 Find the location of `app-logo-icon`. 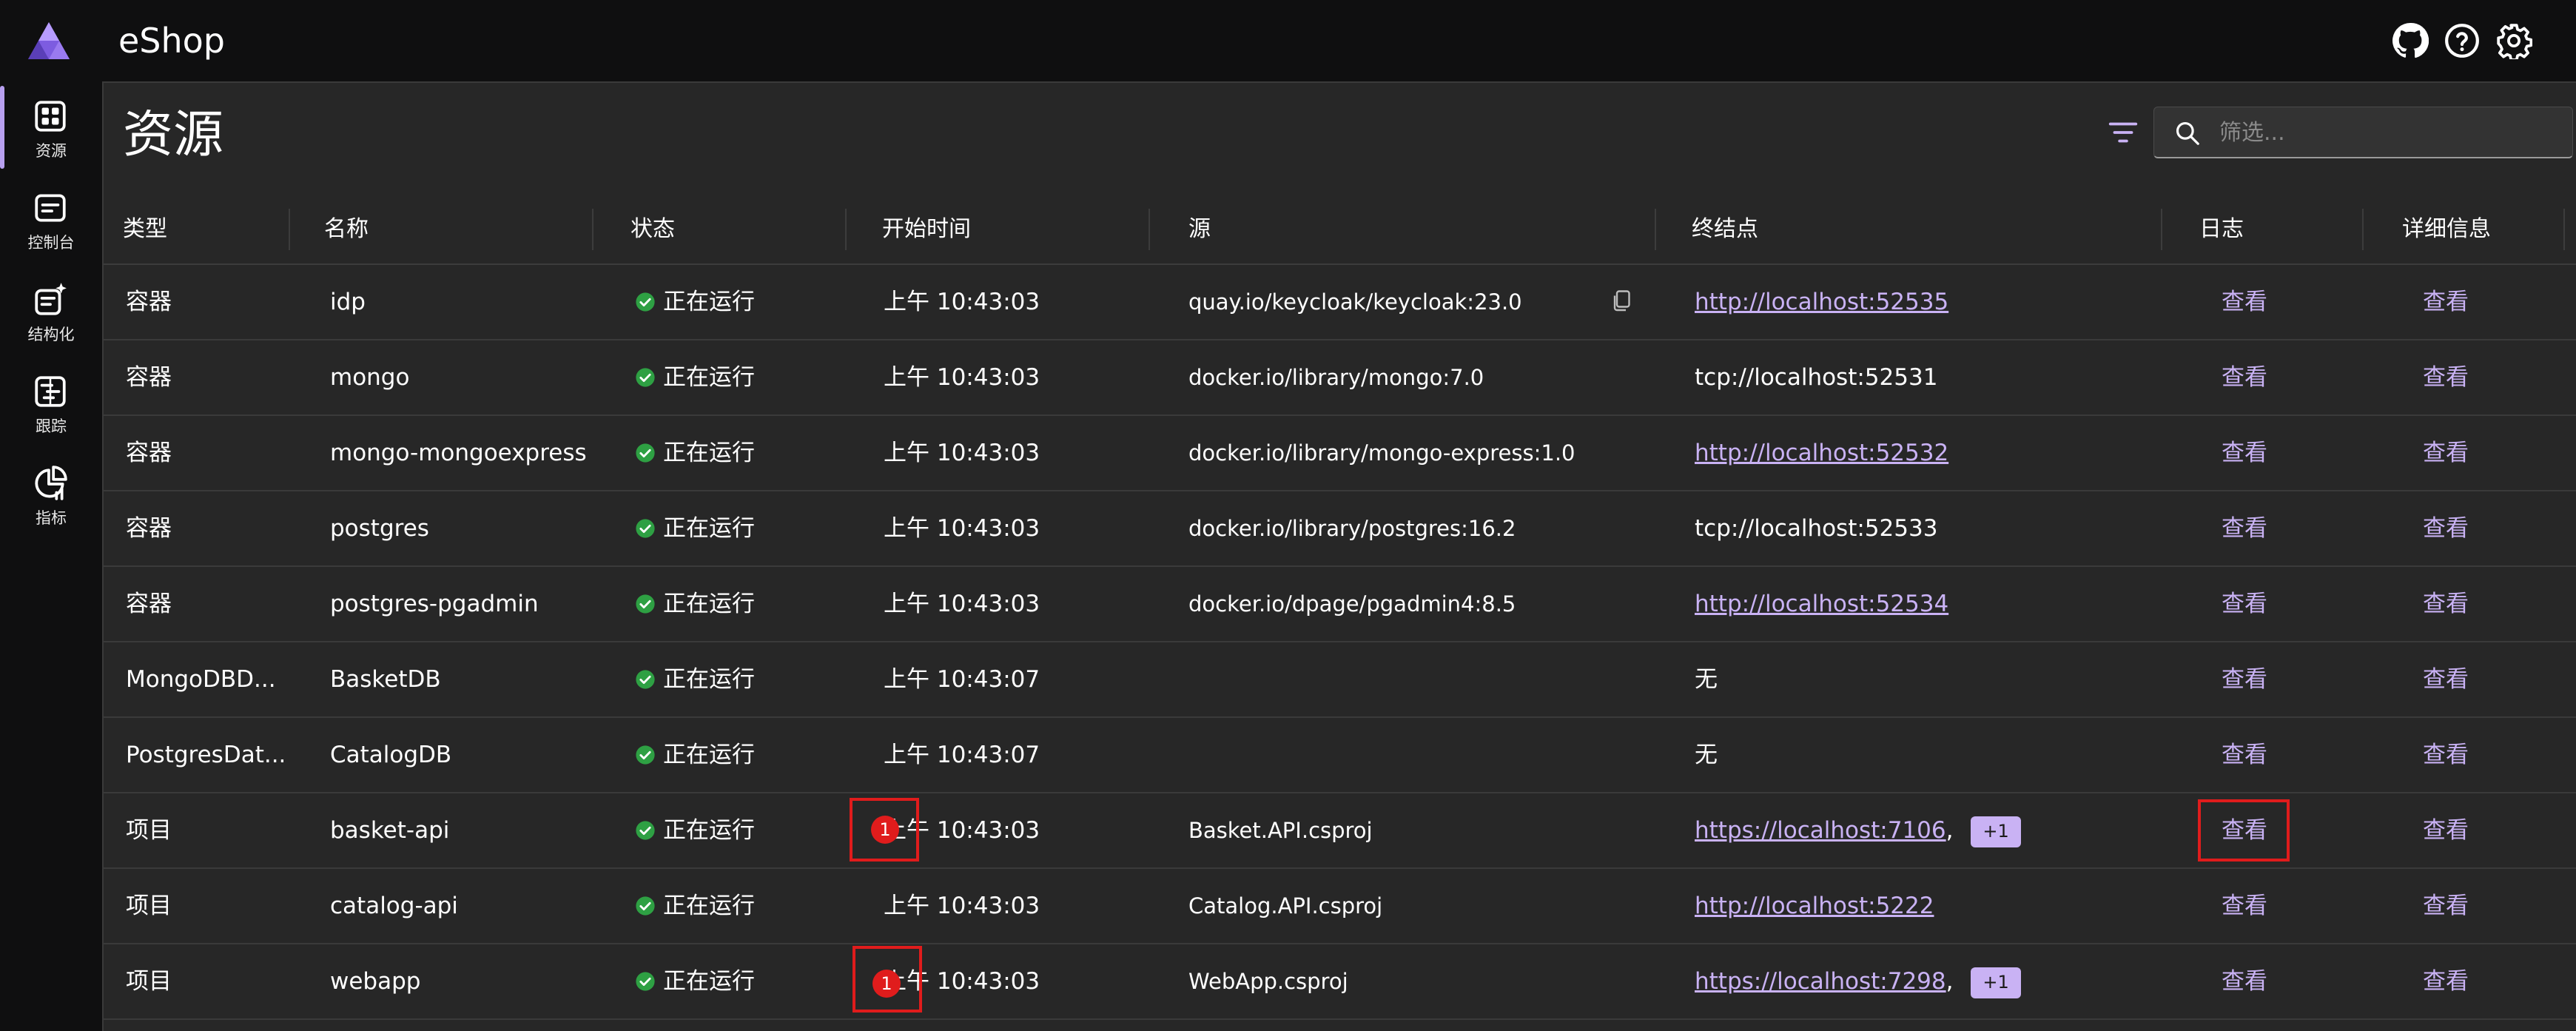

app-logo-icon is located at coordinates (49, 41).